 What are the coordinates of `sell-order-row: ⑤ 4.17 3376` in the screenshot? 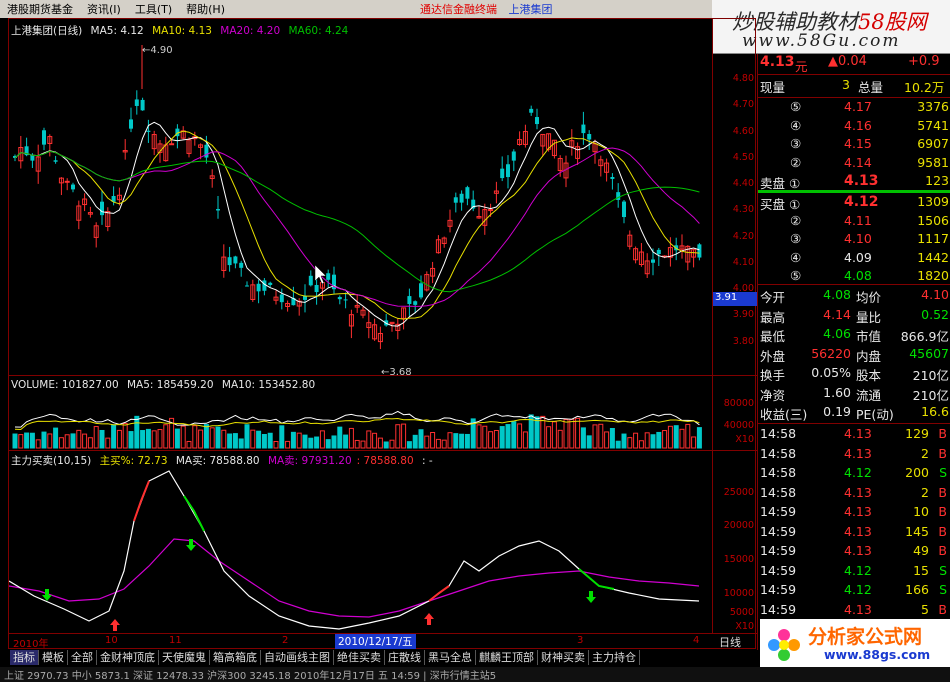 It's located at (854, 109).